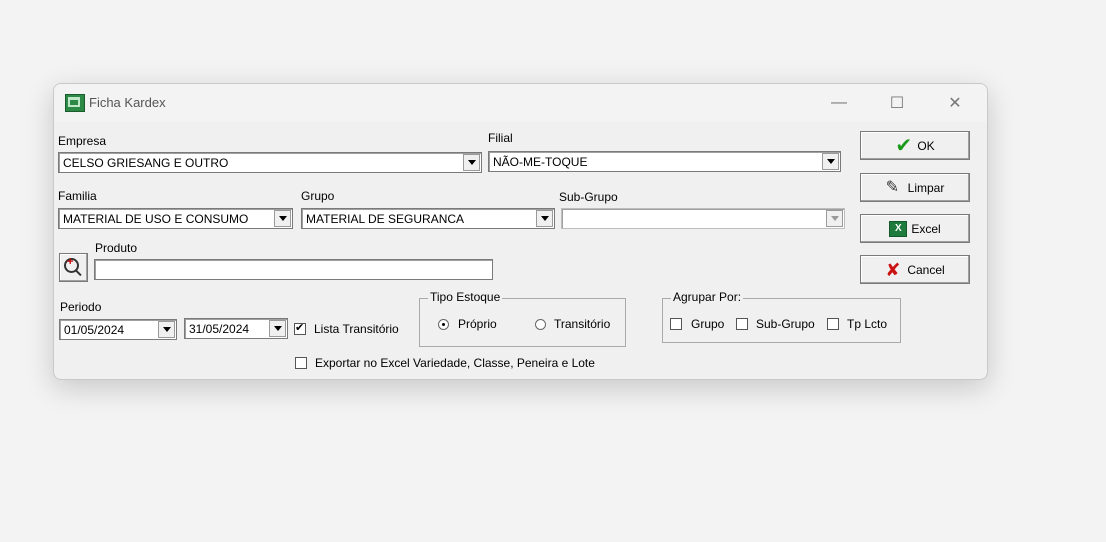 The height and width of the screenshot is (542, 1106). What do you see at coordinates (926, 269) in the screenshot?
I see `cancel-button-label: Cancel` at bounding box center [926, 269].